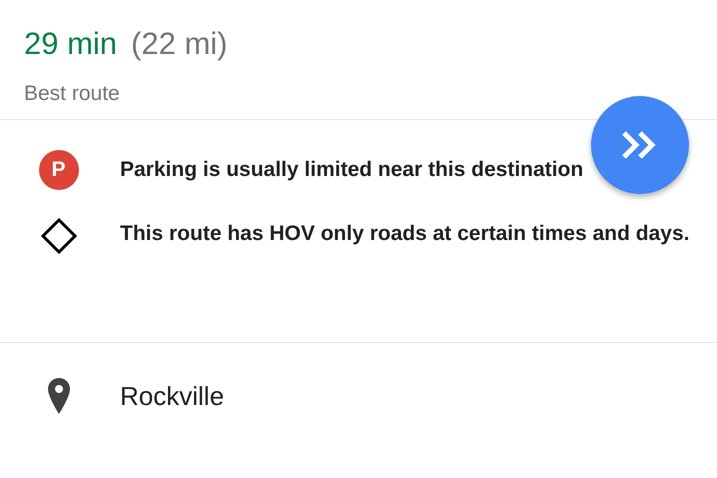 The width and height of the screenshot is (717, 478). I want to click on location-pin-icon, so click(59, 396).